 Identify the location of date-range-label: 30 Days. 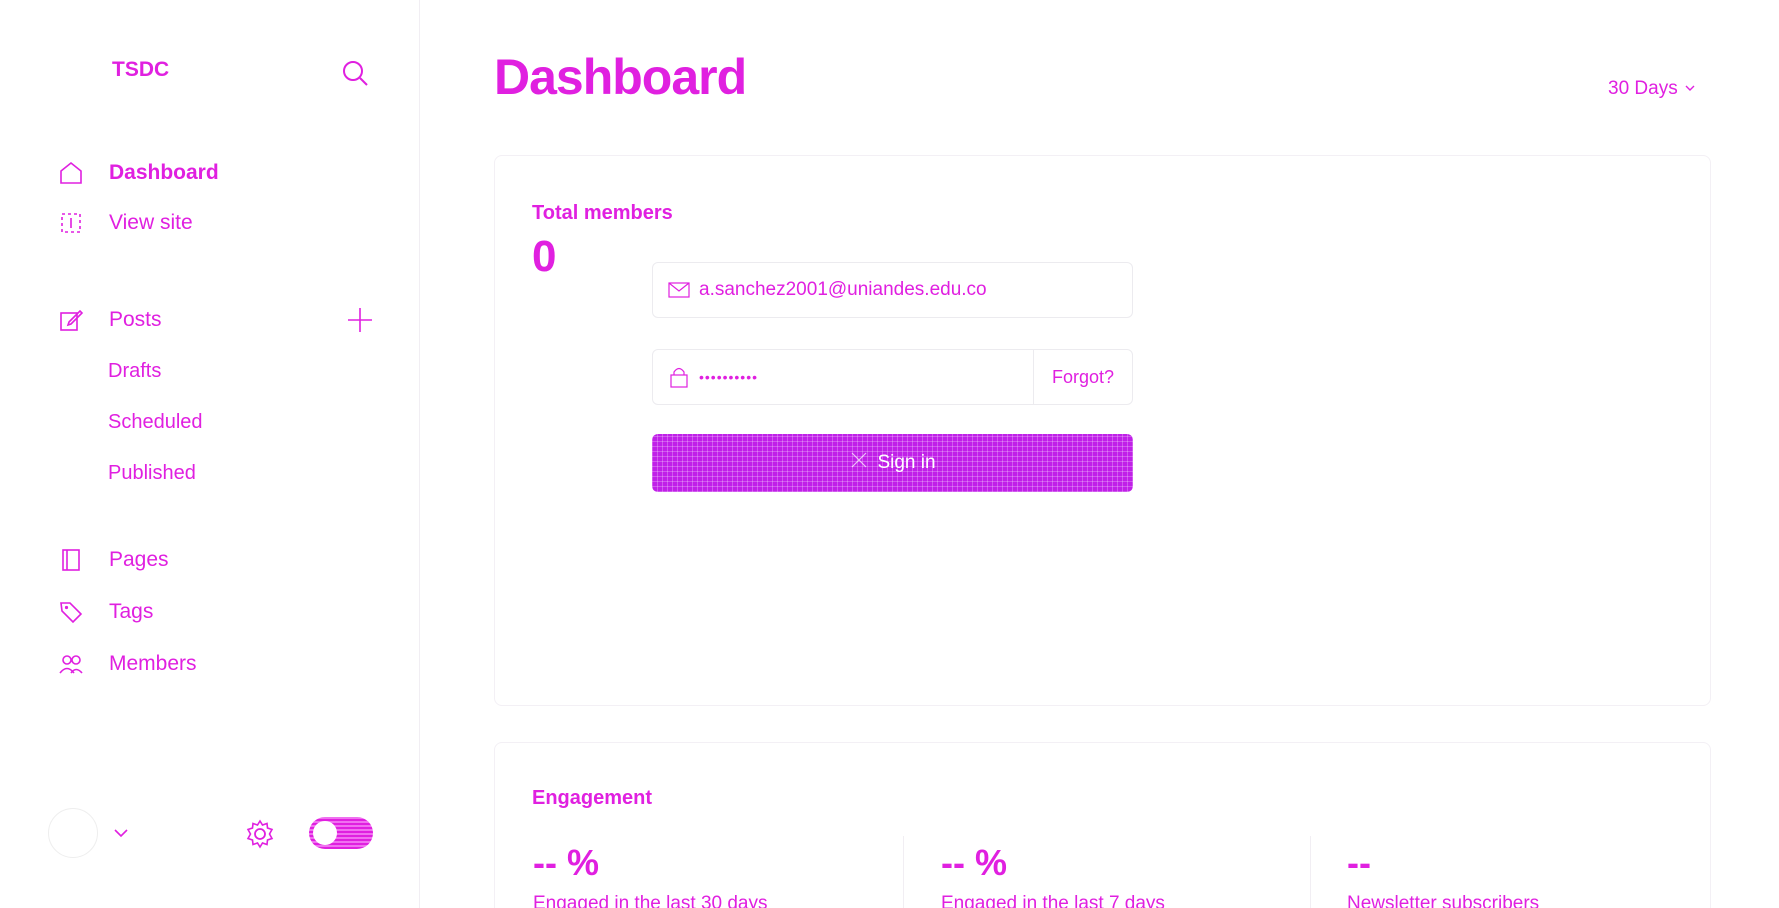
(1643, 88).